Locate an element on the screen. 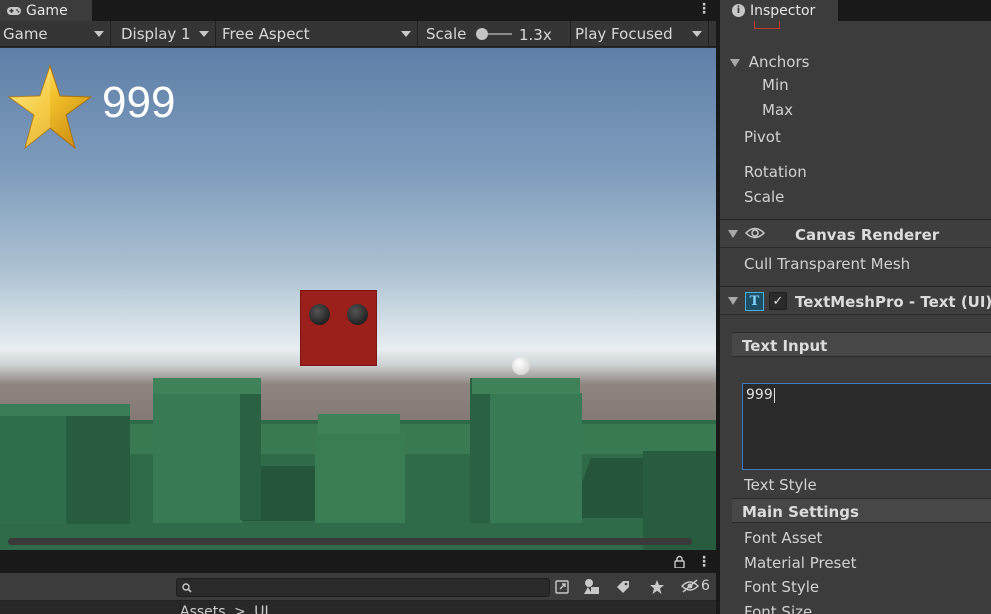 The image size is (991, 614). coin-counter: 999 is located at coordinates (139, 102).